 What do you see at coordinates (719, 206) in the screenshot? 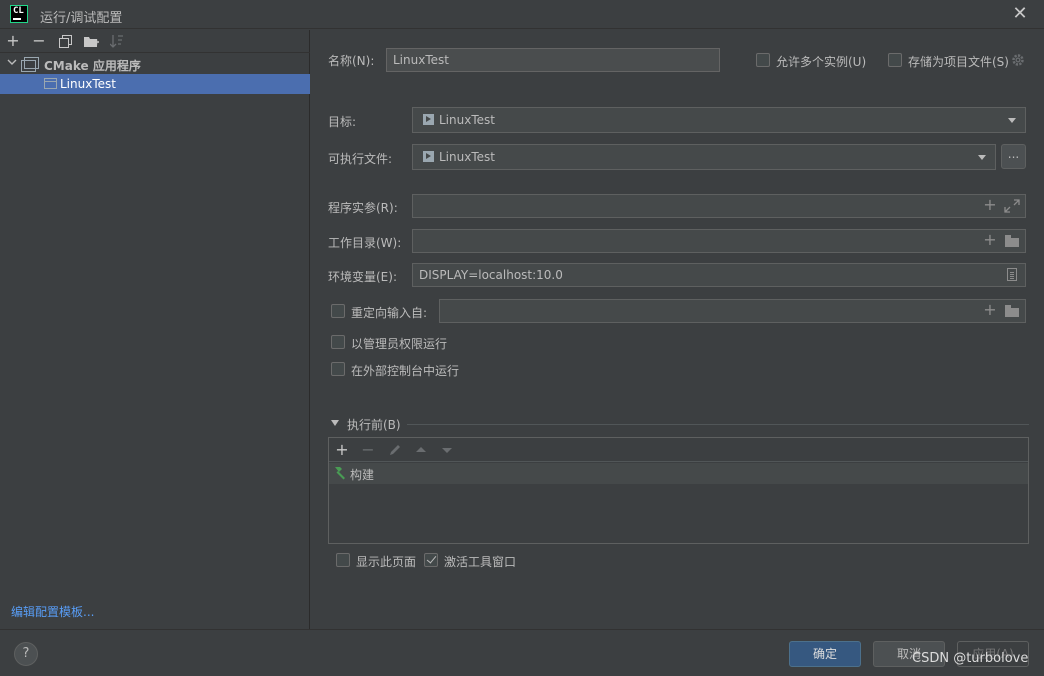
I see `program-args-field: +` at bounding box center [719, 206].